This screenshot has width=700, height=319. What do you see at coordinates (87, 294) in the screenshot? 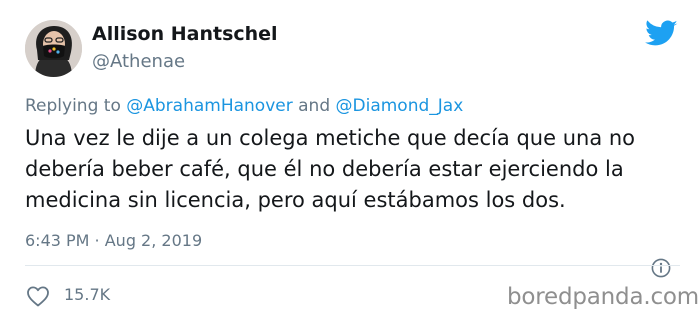
I see `like-count: 15.7K` at bounding box center [87, 294].